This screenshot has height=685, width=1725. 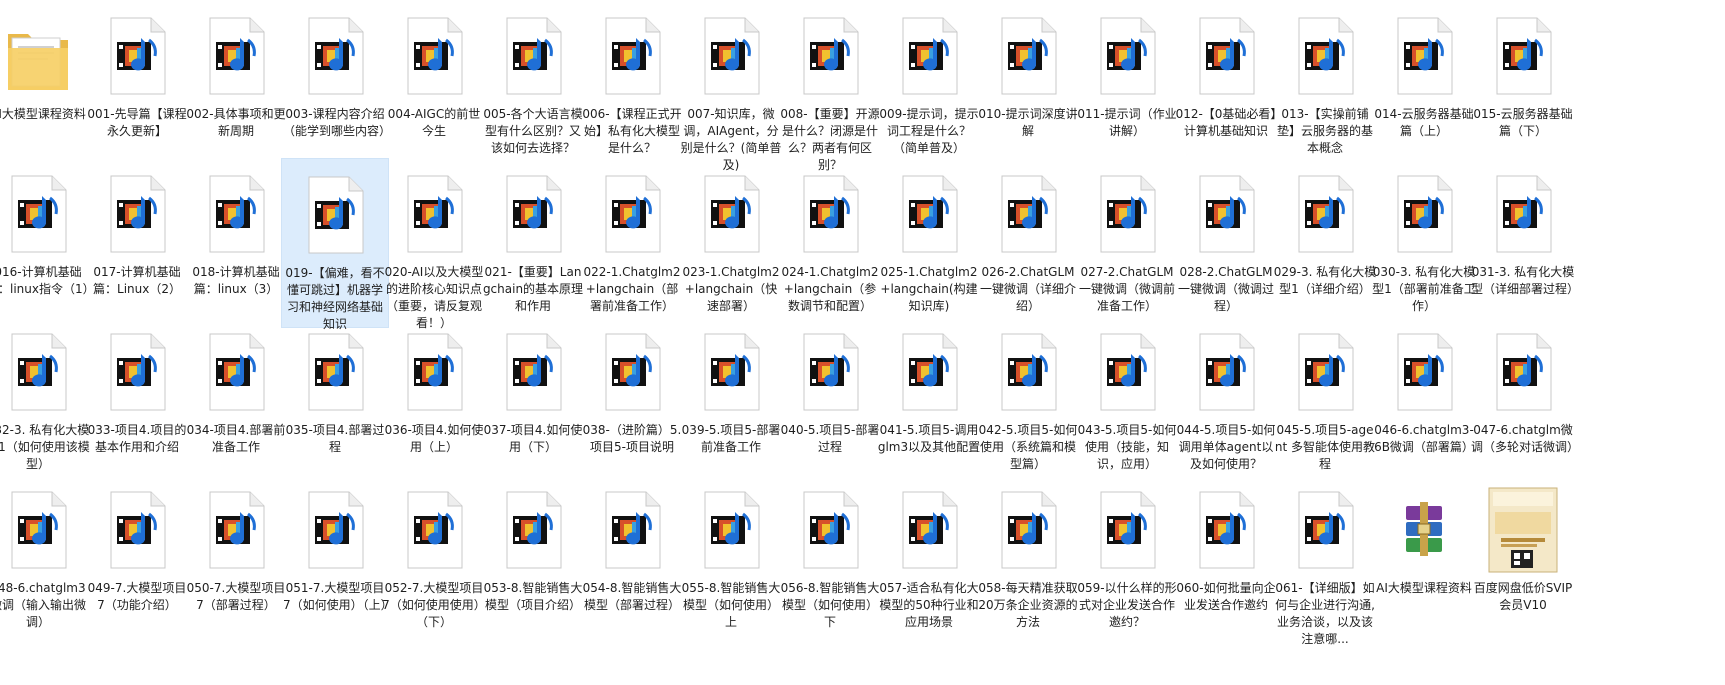 I want to click on file-item: 001-先导篇【课程永久更新】, so click(x=137, y=85).